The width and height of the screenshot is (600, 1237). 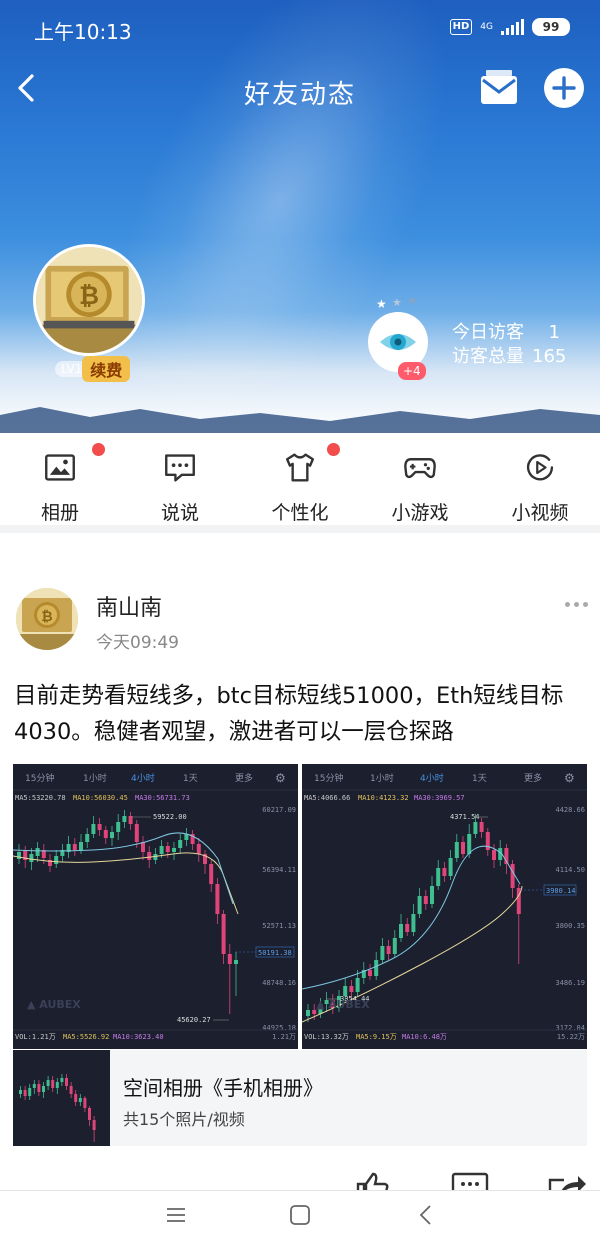 What do you see at coordinates (426, 1215) in the screenshot?
I see `back-nav-icon` at bounding box center [426, 1215].